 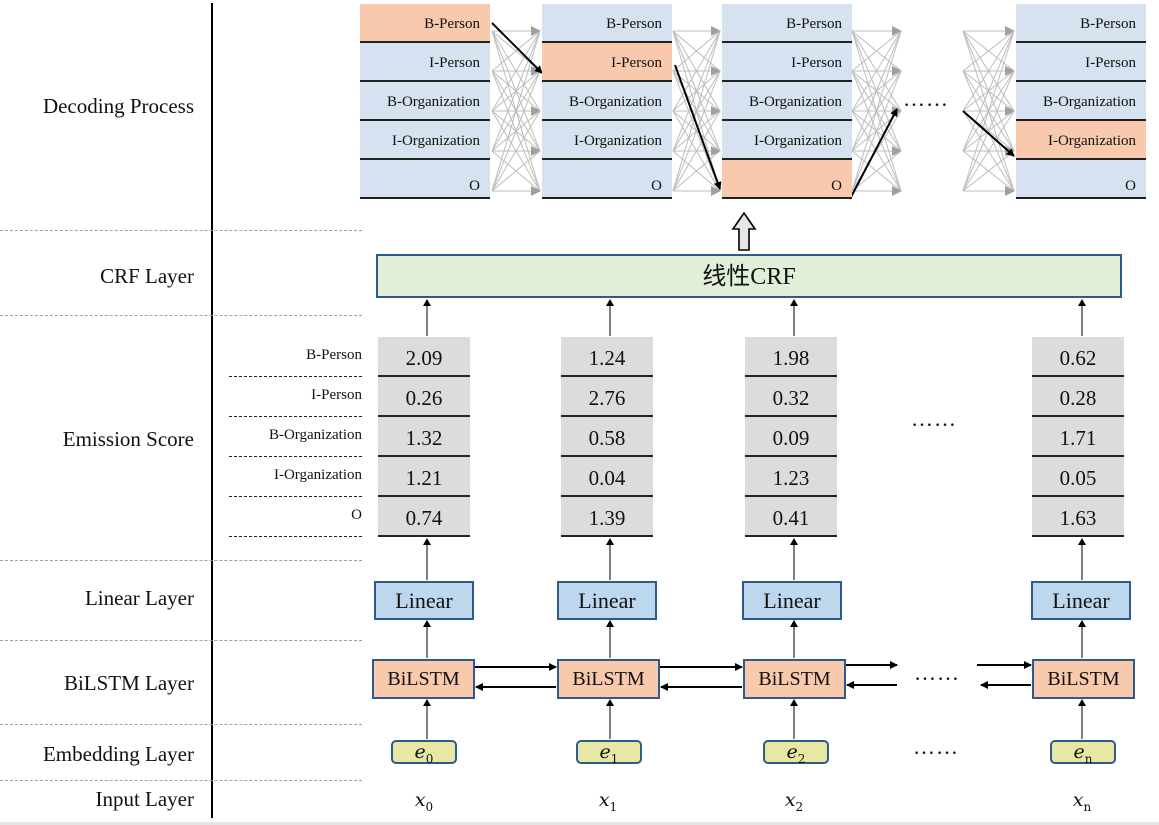 I want to click on emission-column: 0.62 0.28 1.71 0.05 1.63, so click(x=1078, y=437).